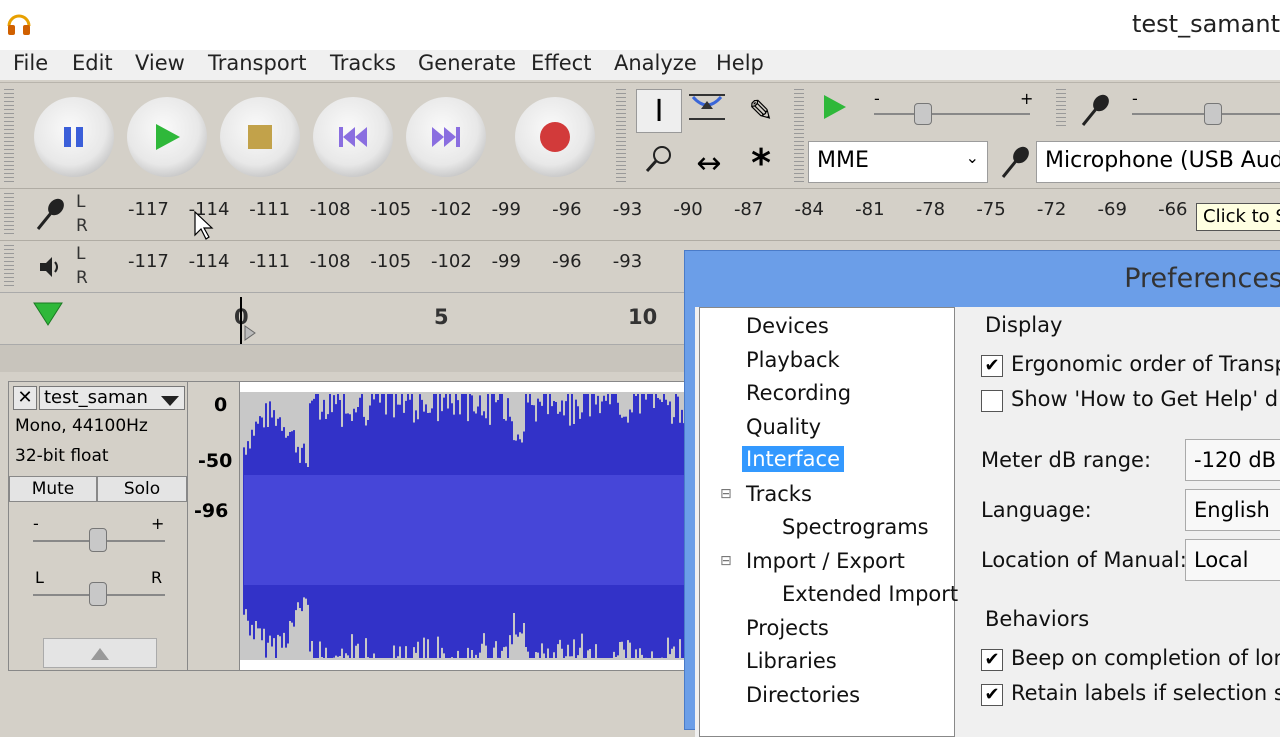  Describe the element at coordinates (791, 661) in the screenshot. I see `tree-item-libraries: Libraries` at that location.